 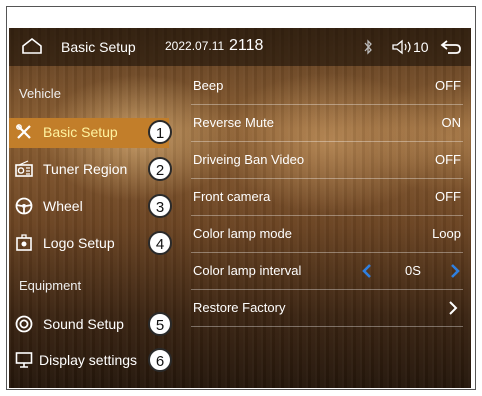 What do you see at coordinates (90, 207) in the screenshot?
I see `sidebar-item-wheel: Wheel 3` at bounding box center [90, 207].